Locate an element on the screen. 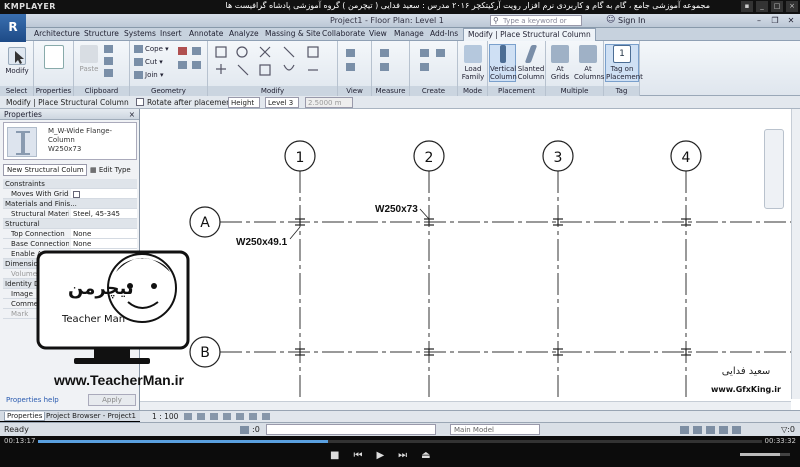  play-icon: ▶ is located at coordinates (380, 455).